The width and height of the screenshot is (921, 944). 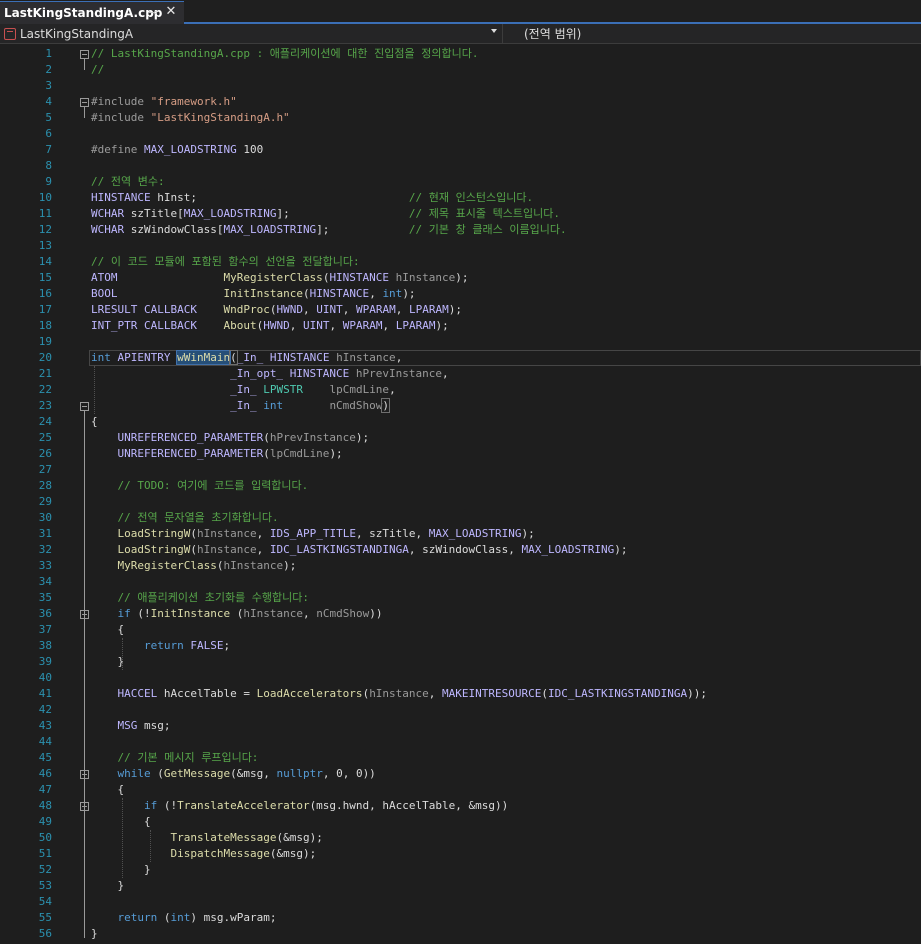 I want to click on project-dropdown: LastKingStandingA, so click(x=251, y=33).